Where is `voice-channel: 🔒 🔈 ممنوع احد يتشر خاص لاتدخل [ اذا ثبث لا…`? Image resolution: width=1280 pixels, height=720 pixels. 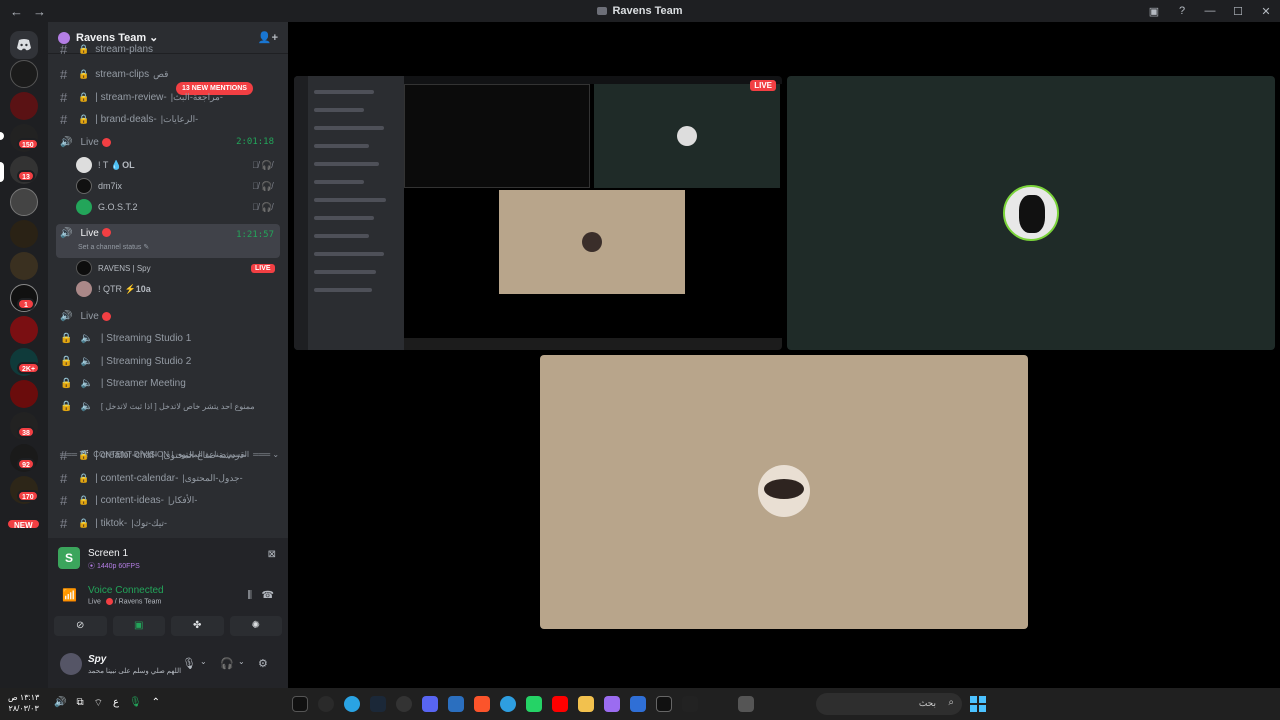
voice-channel: 🔒 🔈 ممنوع احد يتشر خاص لاتدخل [ اذا ثبث لا… is located at coordinates (168, 406).